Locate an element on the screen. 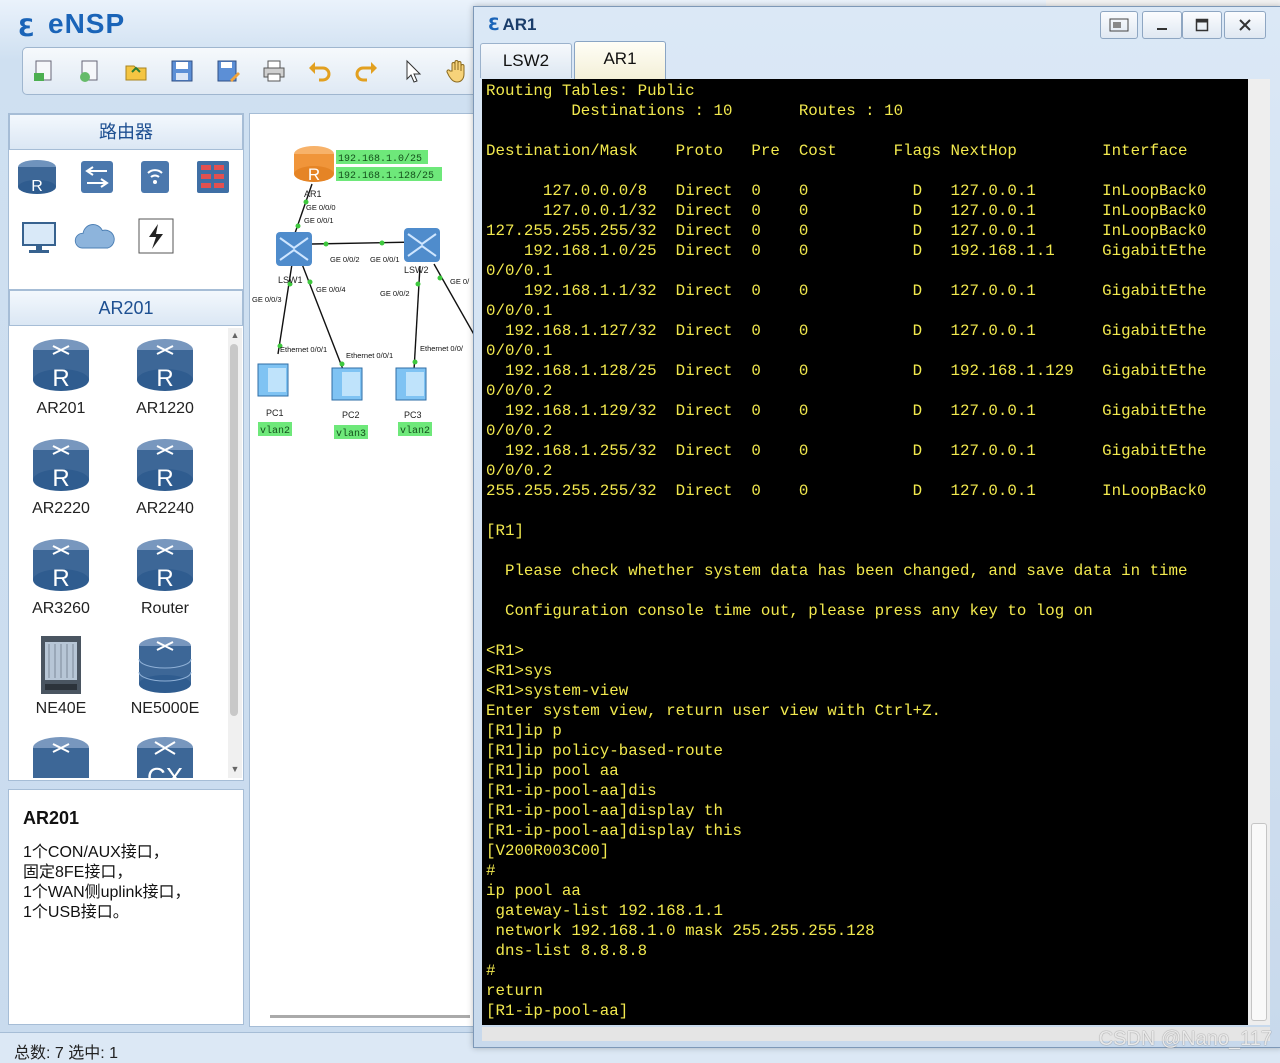  terminal-vertical-scrollbar is located at coordinates (1259, 552).